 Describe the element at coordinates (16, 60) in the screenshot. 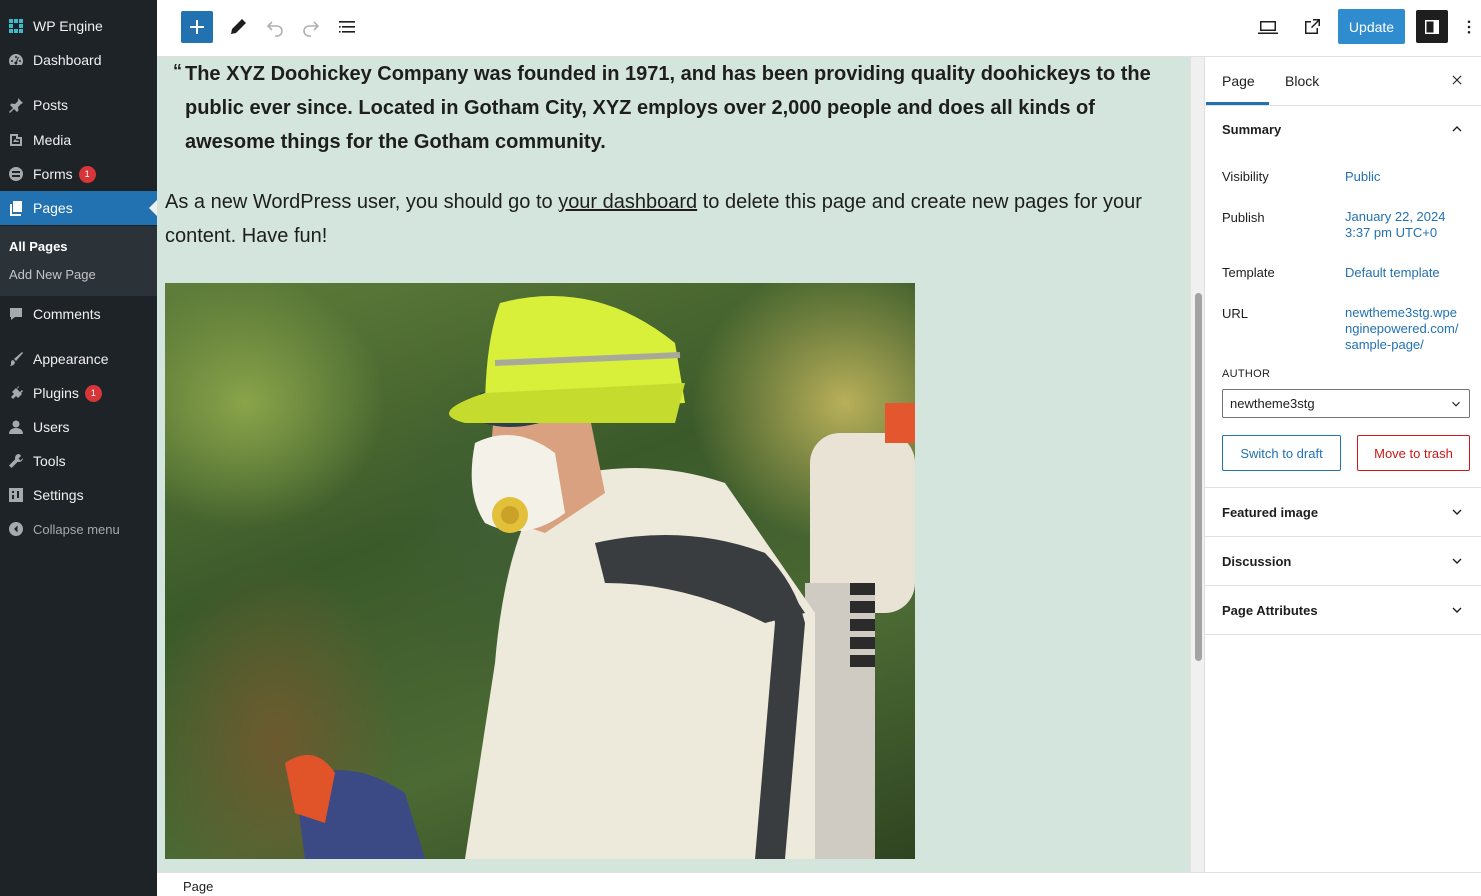

I see `dashboard-icon` at that location.